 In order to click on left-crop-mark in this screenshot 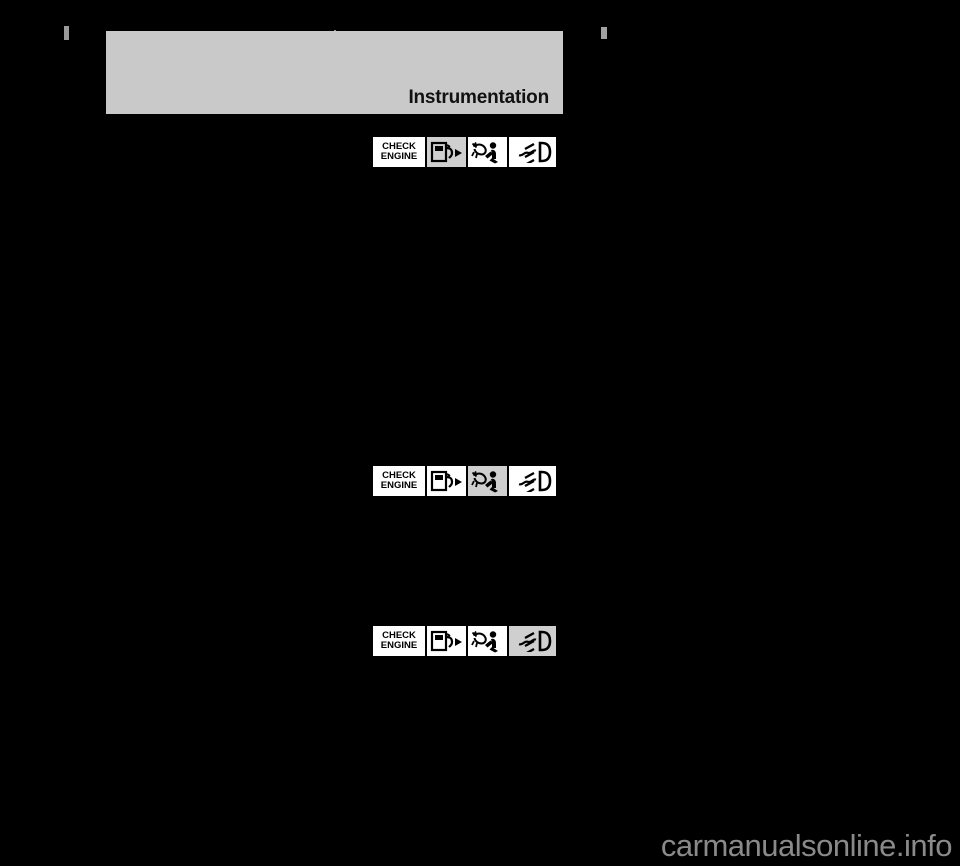, I will do `click(66, 33)`.